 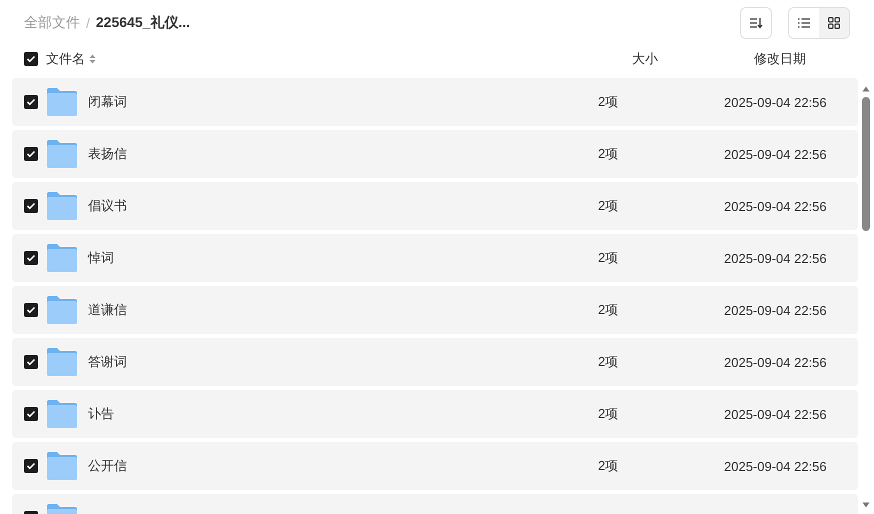 I want to click on file-row: 表扬信 2项 2025-09-04 22:56, so click(x=435, y=154).